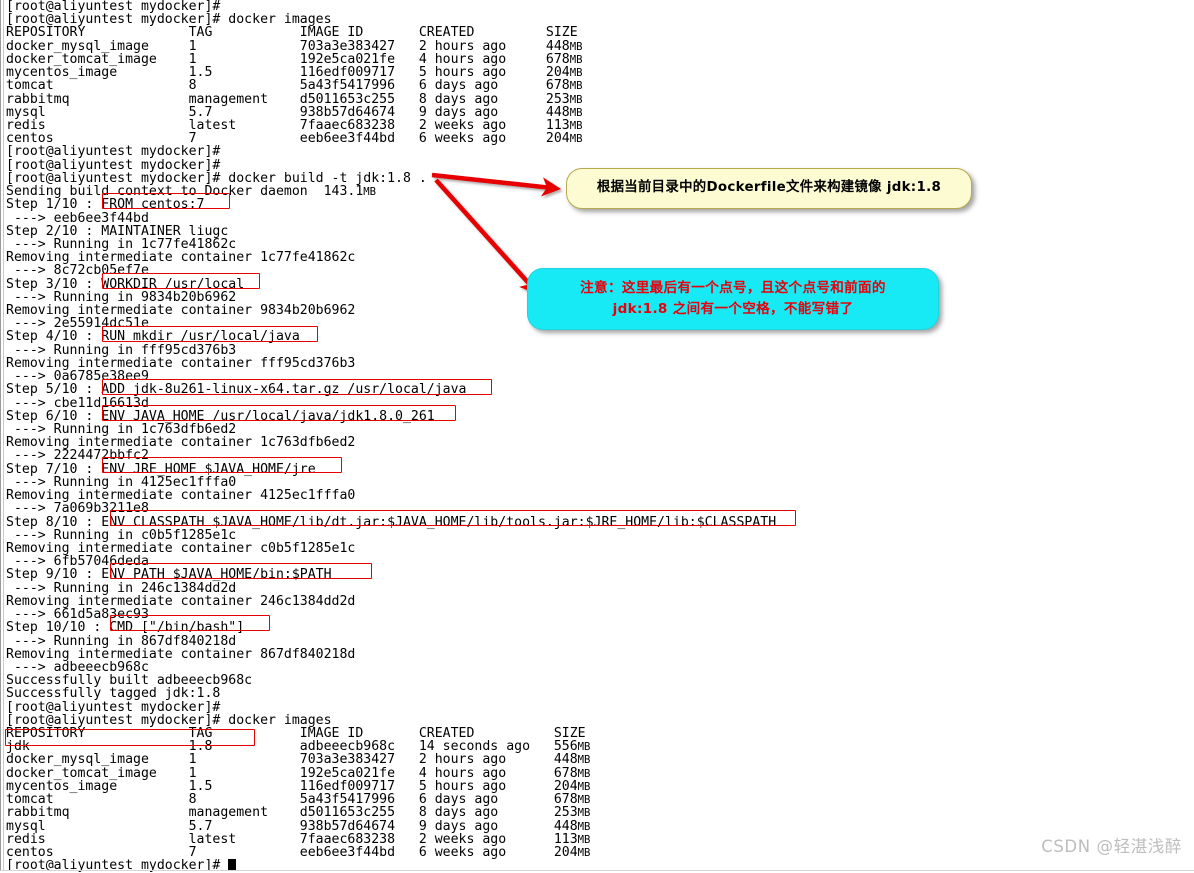 The width and height of the screenshot is (1194, 873). What do you see at coordinates (121, 588) in the screenshot?
I see `console-line: ---> Running in 246c1384dd2d` at bounding box center [121, 588].